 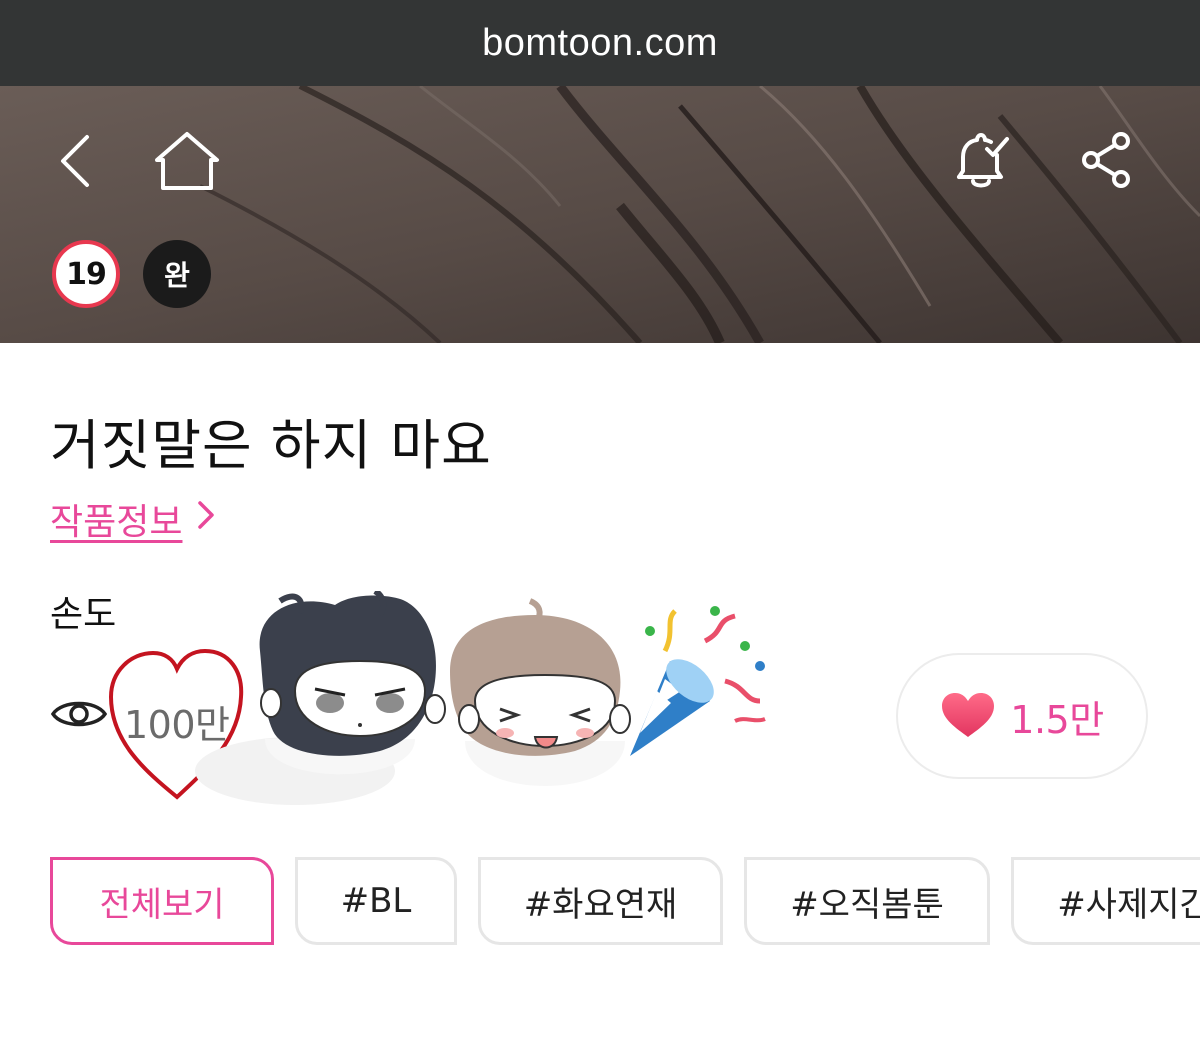 I want to click on work-title: 거짓말은 하지 마요, so click(x=271, y=445).